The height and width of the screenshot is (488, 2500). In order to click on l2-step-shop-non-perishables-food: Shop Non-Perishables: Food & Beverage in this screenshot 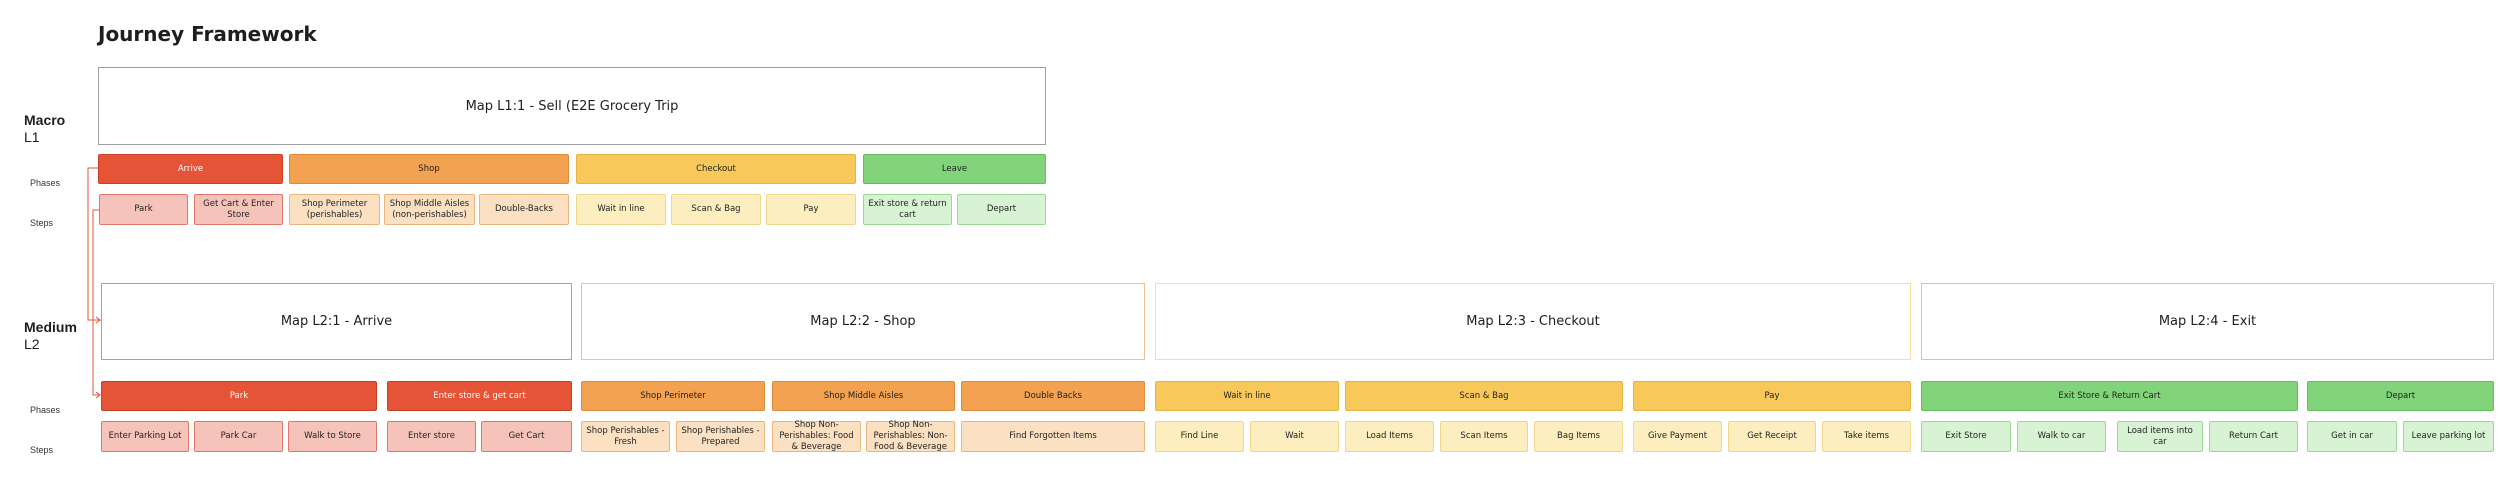, I will do `click(816, 436)`.